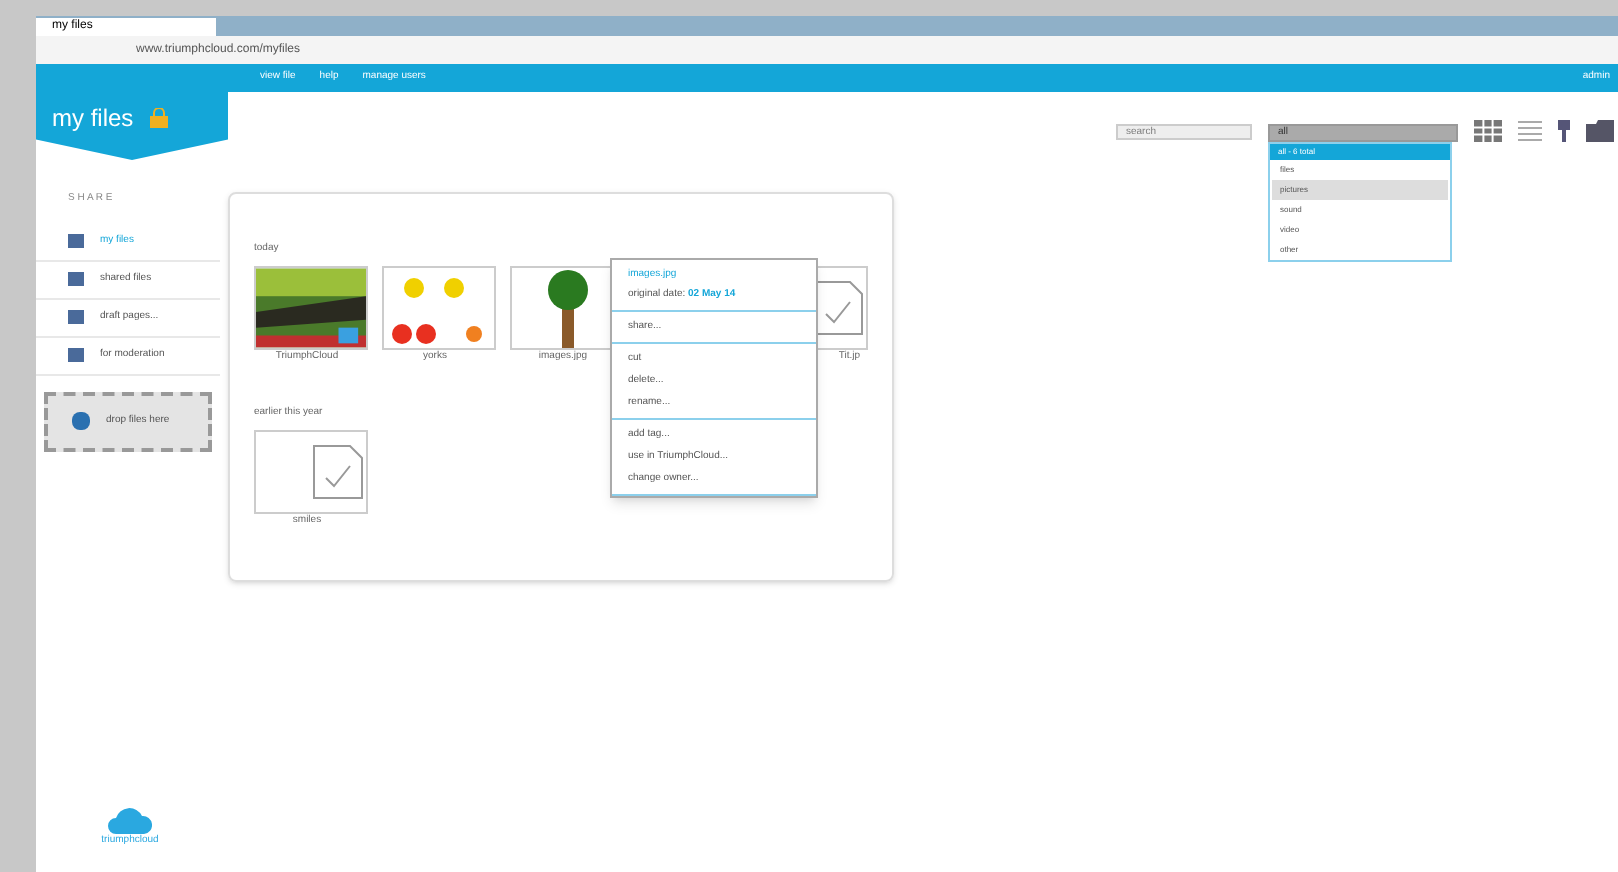  Describe the element at coordinates (81, 421) in the screenshot. I see `upload-icon` at that location.